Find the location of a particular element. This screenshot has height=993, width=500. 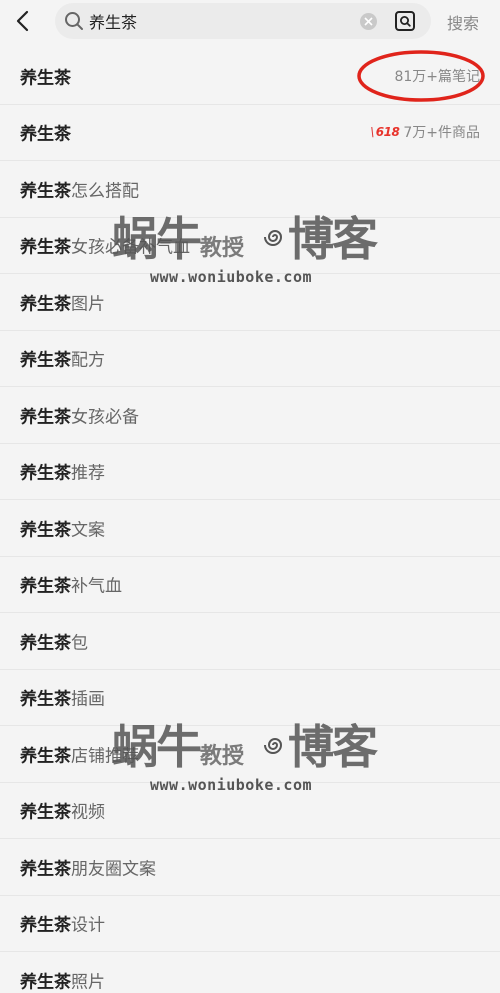

suggestion-meta: 81万+篇笔记 is located at coordinates (437, 76).